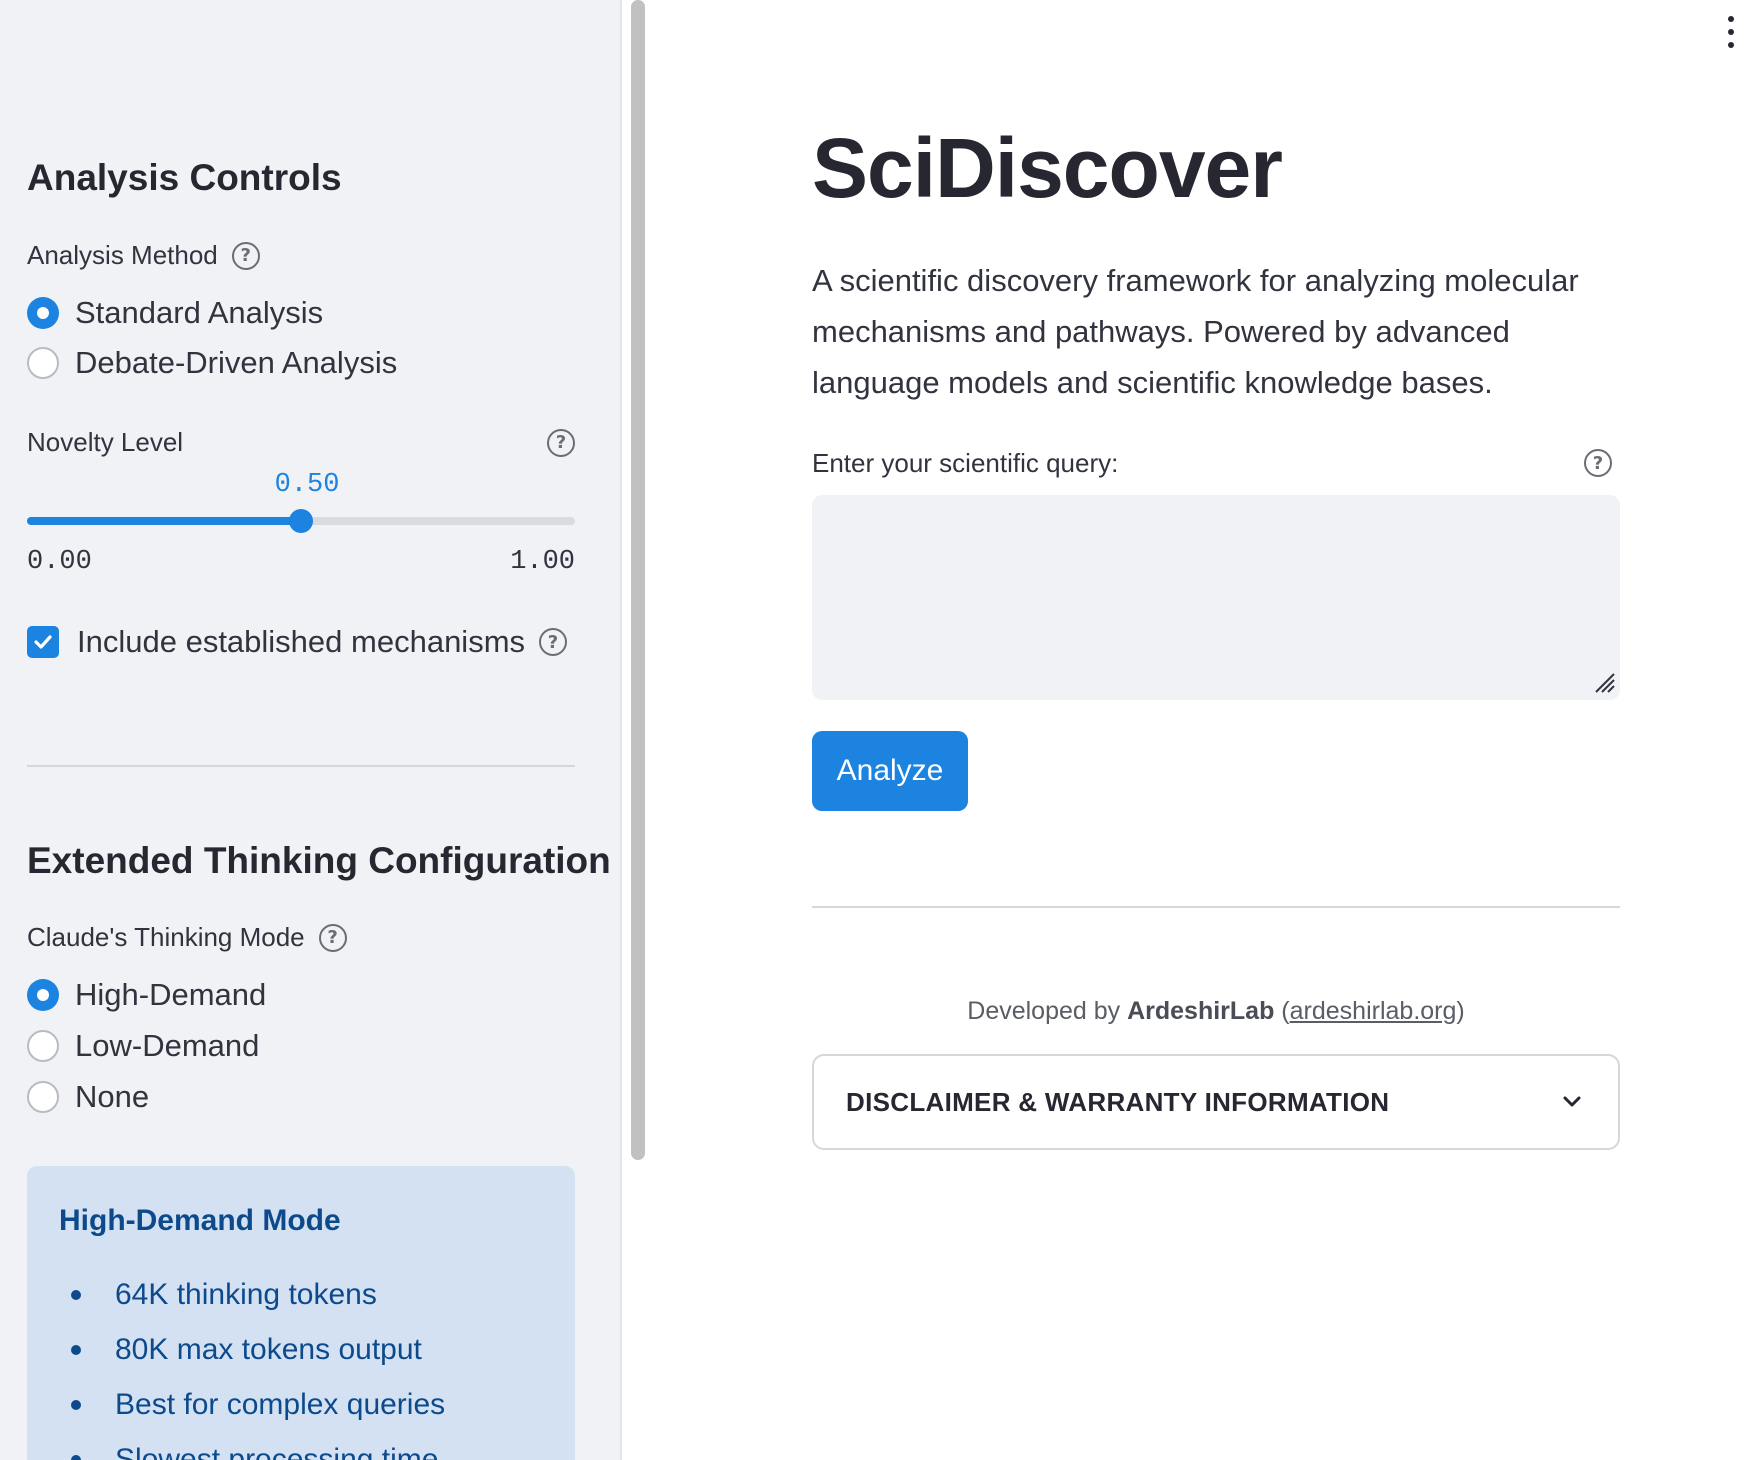 This screenshot has height=1460, width=1760. What do you see at coordinates (307, 485) in the screenshot?
I see `slider-value: 0.50` at bounding box center [307, 485].